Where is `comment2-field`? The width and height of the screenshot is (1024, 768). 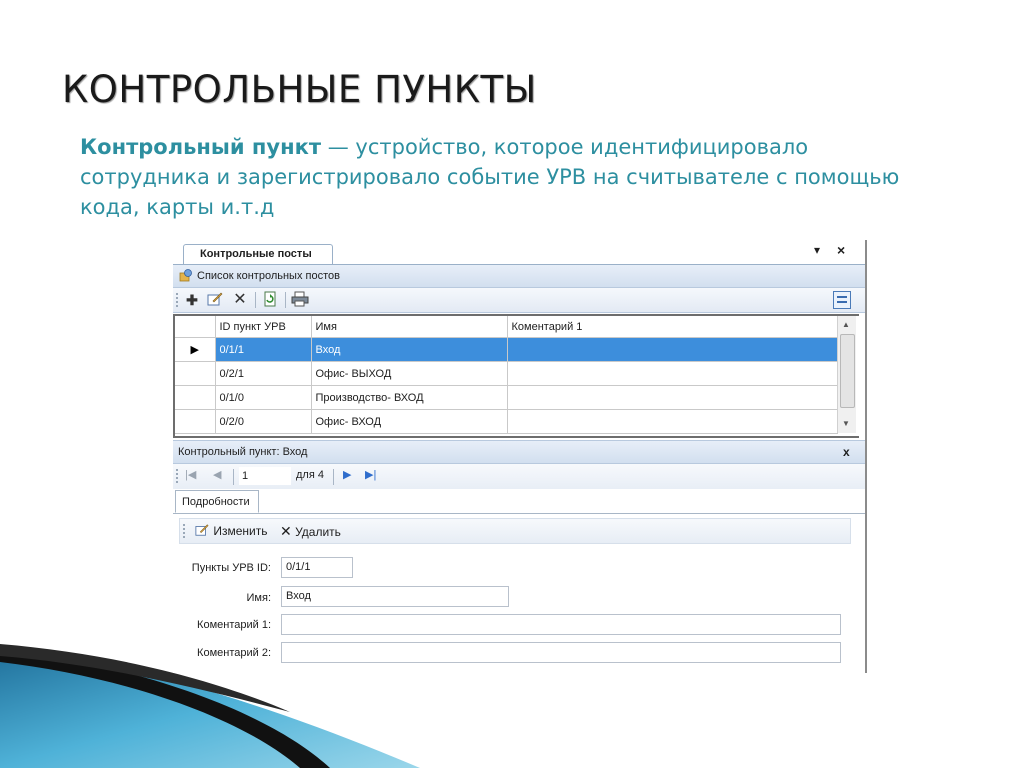
comment2-field is located at coordinates (561, 652).